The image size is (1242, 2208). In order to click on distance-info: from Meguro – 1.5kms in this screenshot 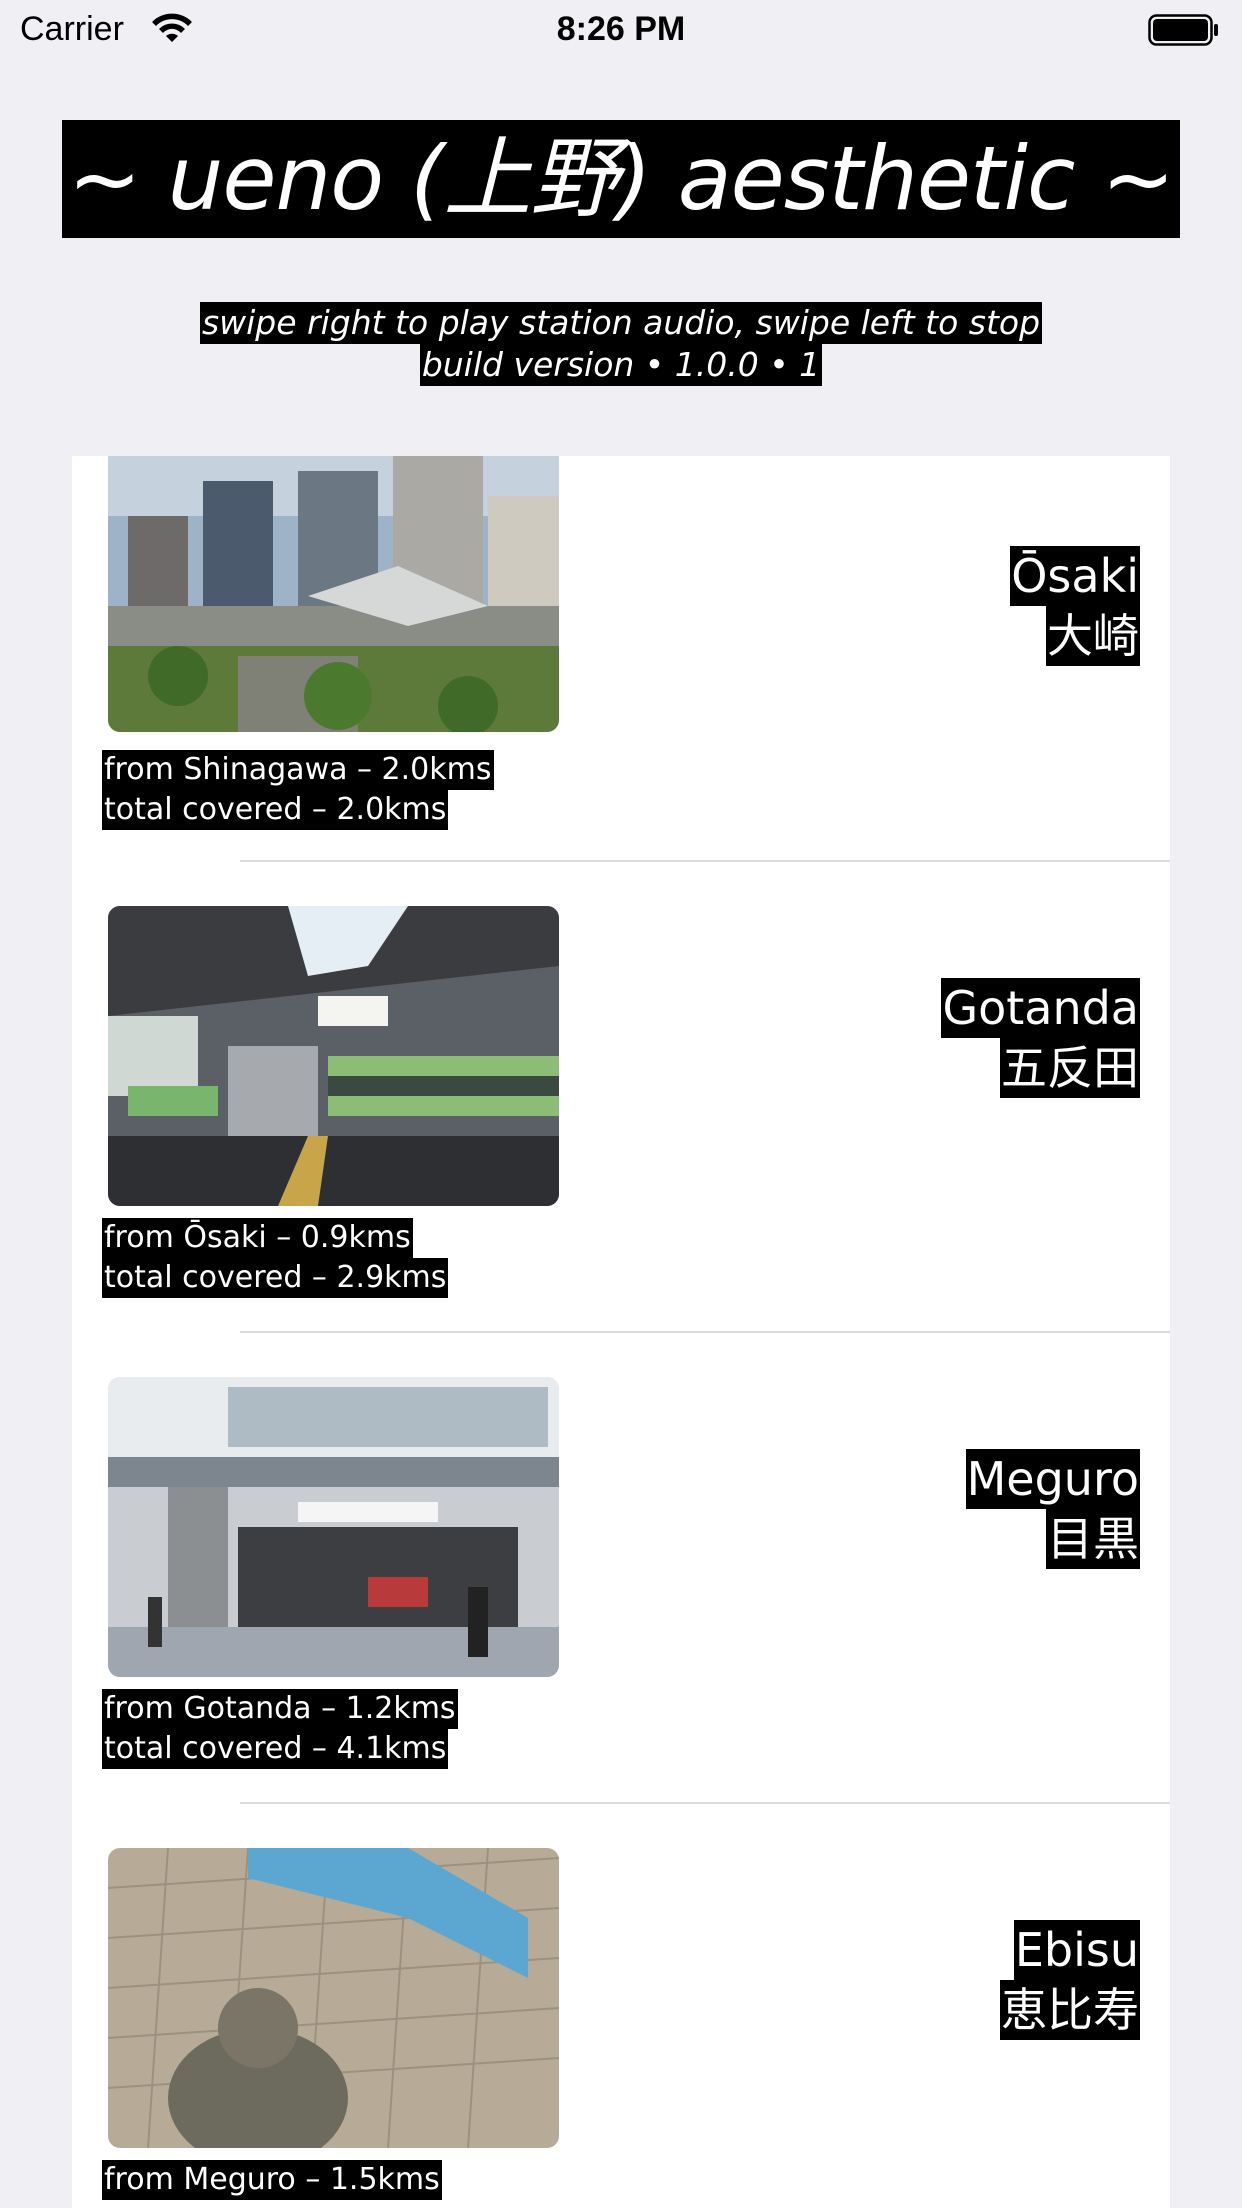, I will do `click(272, 2180)`.